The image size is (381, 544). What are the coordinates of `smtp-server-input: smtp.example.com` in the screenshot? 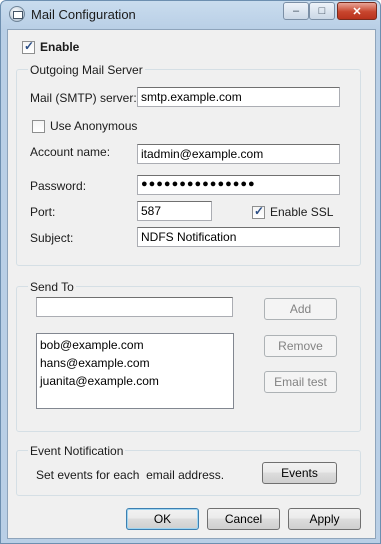 It's located at (238, 97).